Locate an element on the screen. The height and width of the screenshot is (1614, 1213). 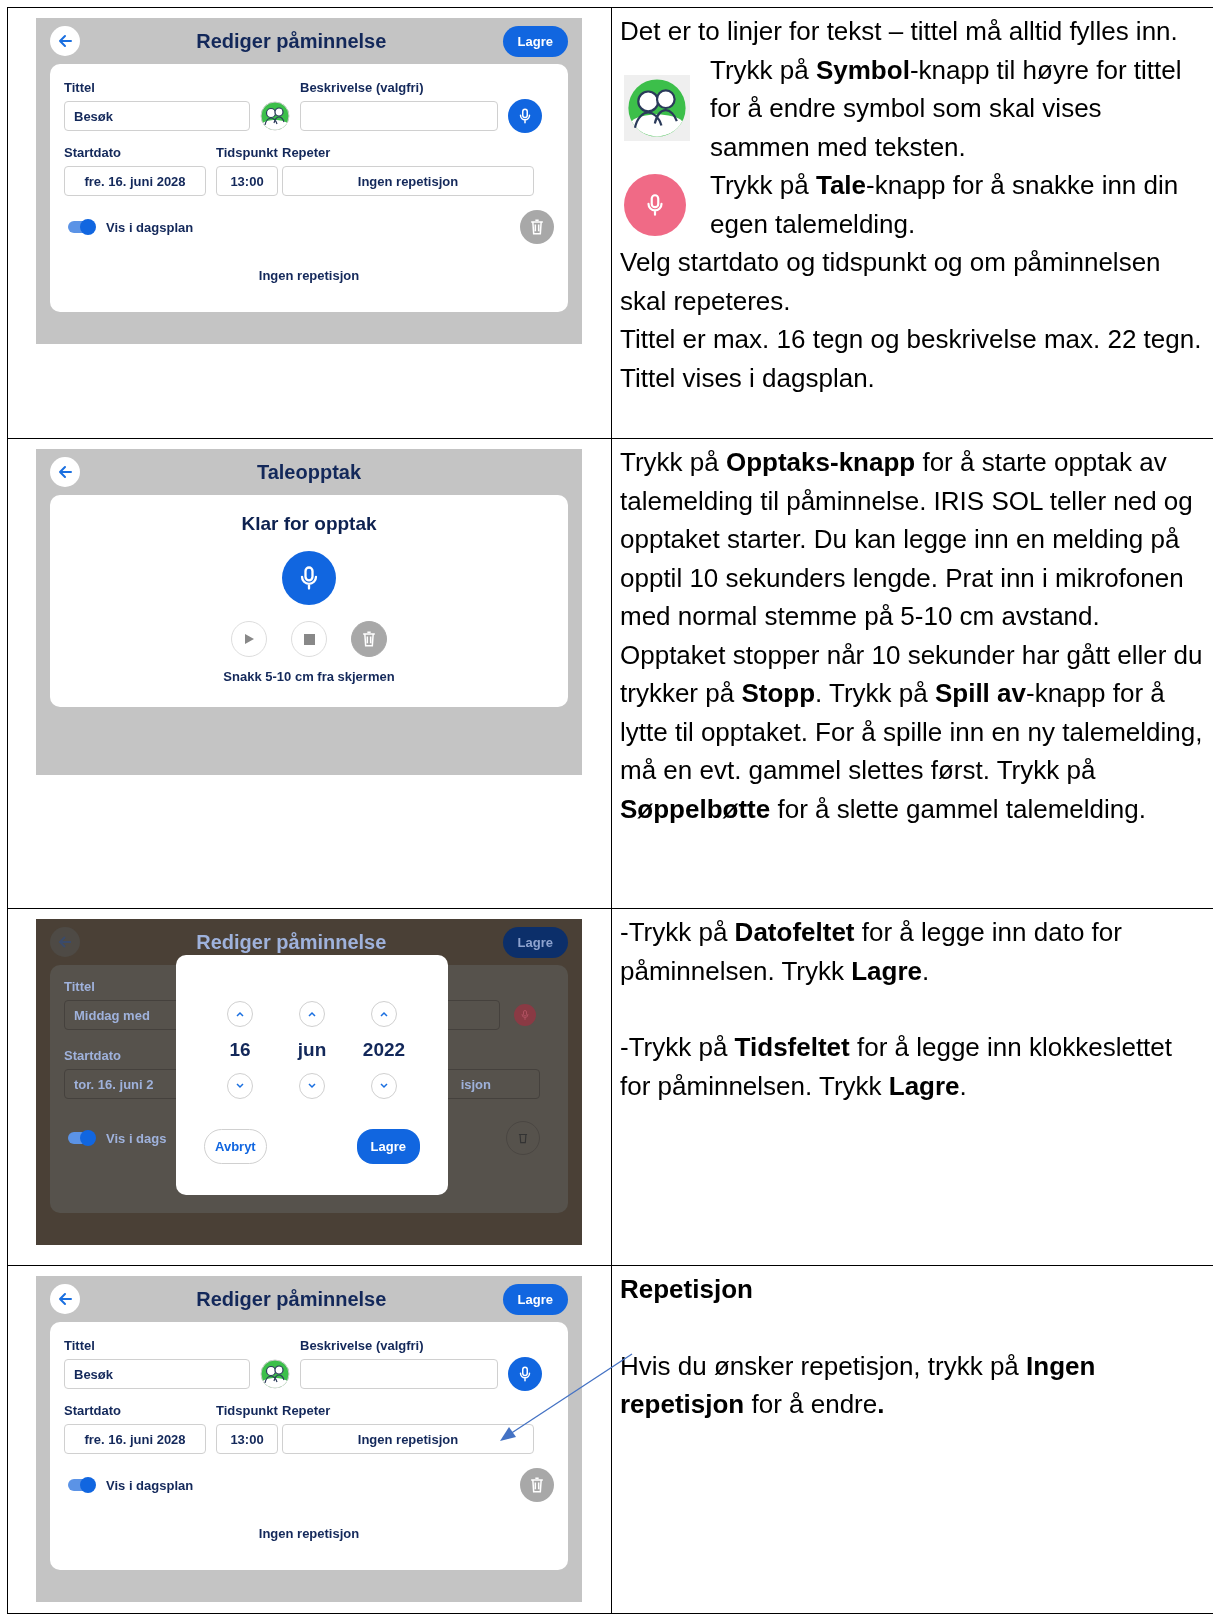
instruction-text: Hvis du ønsker repetisjon, trykk på Ingen repetisjon for å endre. is located at coordinates (858, 1385).